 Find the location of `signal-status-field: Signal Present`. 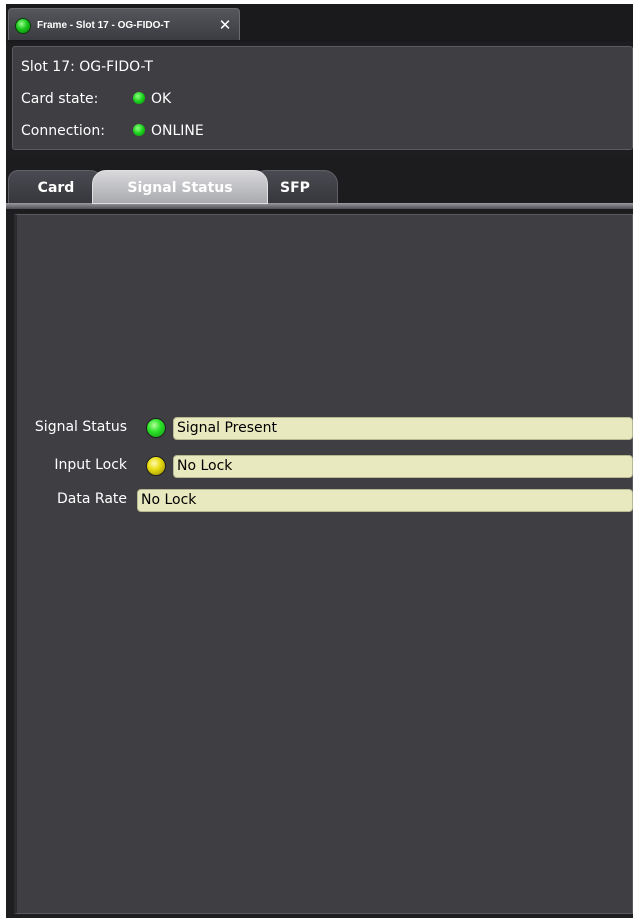

signal-status-field: Signal Present is located at coordinates (403, 428).